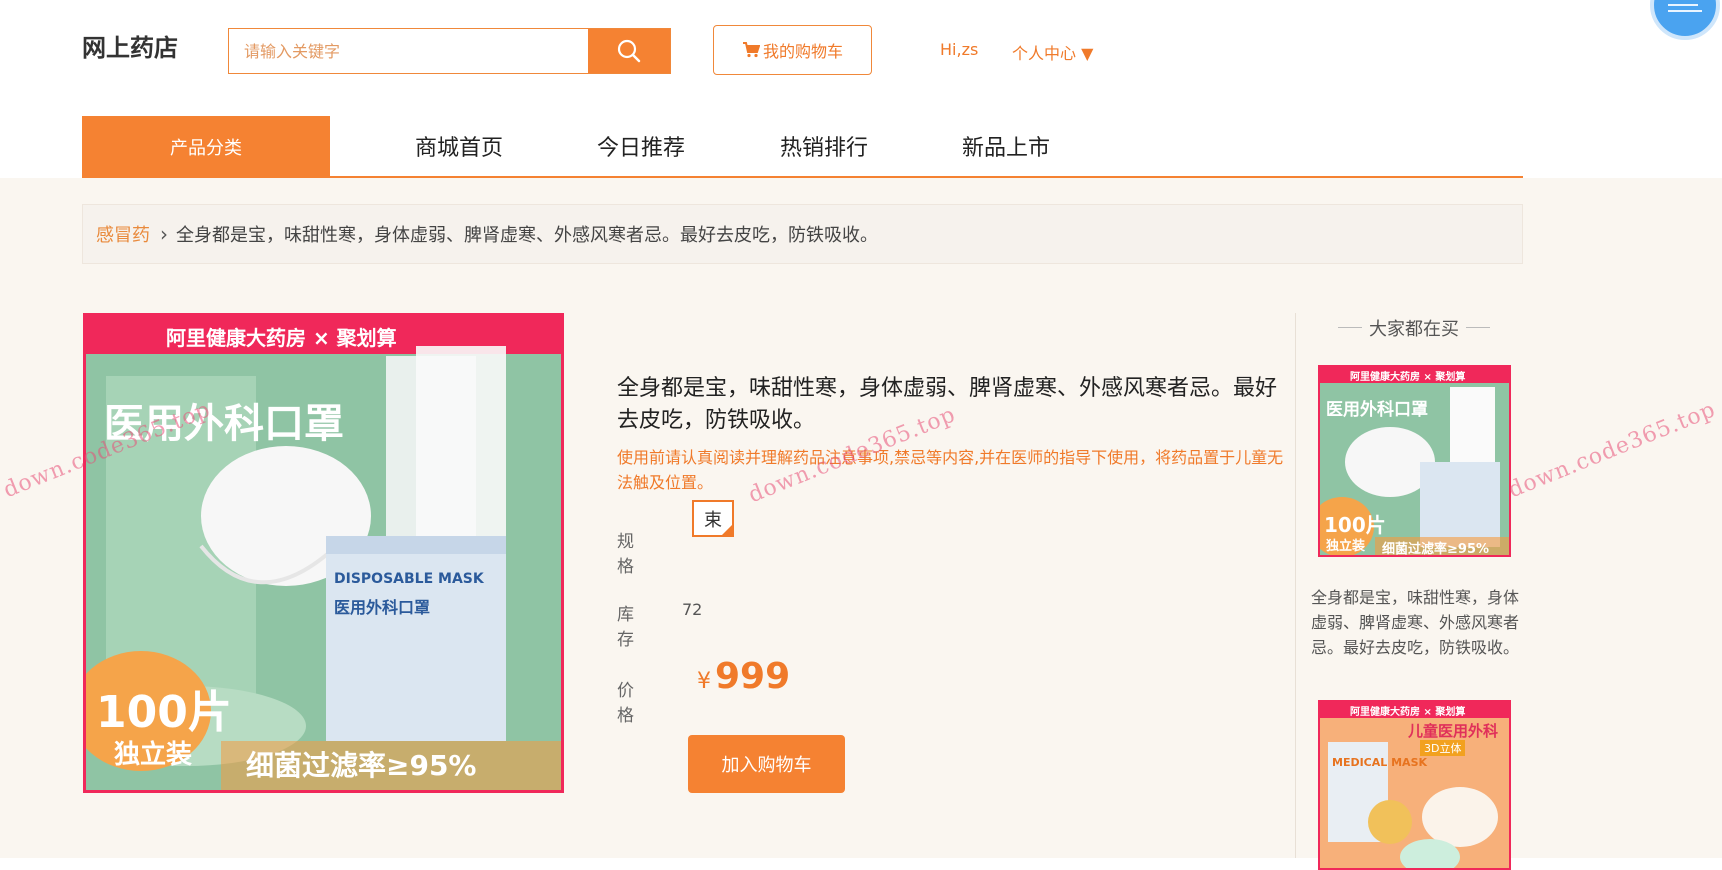 This screenshot has width=1722, height=870. What do you see at coordinates (1414, 785) in the screenshot?
I see `sidebar-item-image-2: 阿里健康大药房 × 聚划算 儿童医用外科 3D立体 MEDICAL MASK` at bounding box center [1414, 785].